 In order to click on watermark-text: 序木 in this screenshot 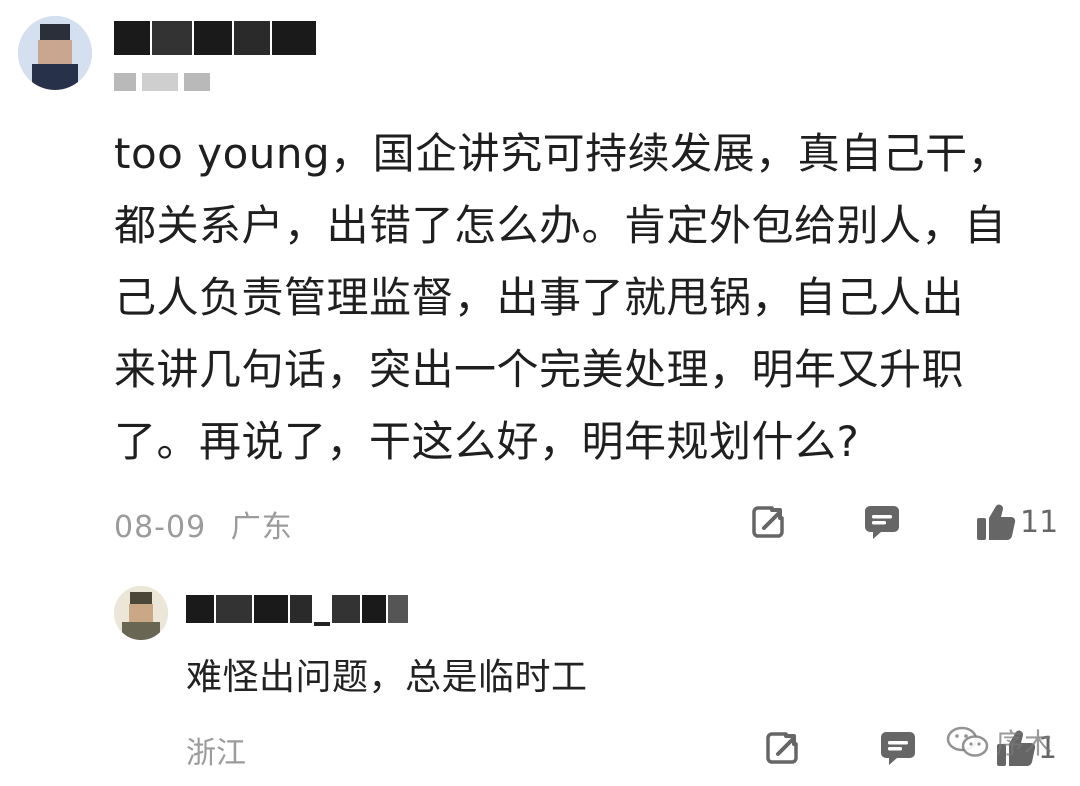, I will do `click(1024, 743)`.